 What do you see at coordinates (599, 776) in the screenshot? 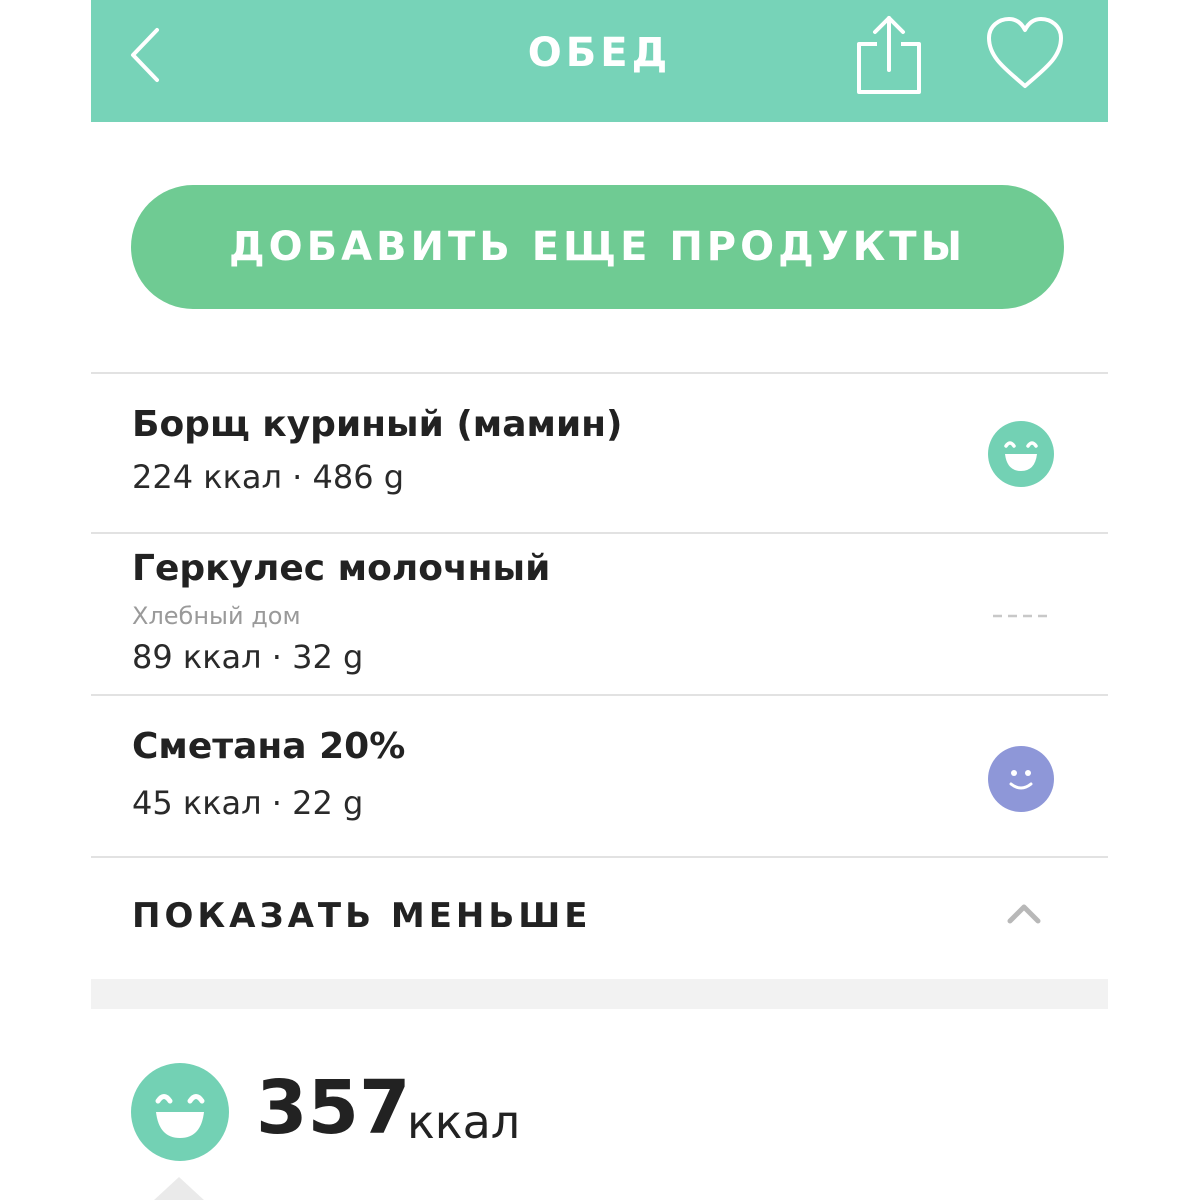
I see `list-item-sour-cream: Сметана 20% 45 ккал · 22 g` at bounding box center [599, 776].